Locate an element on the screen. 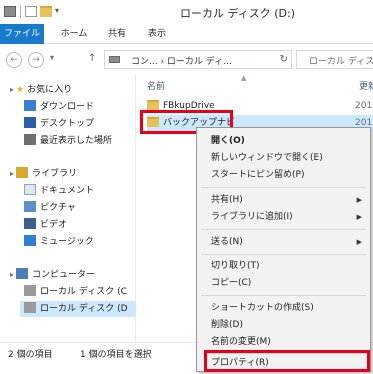 Image resolution: width=373 pixels, height=374 pixels. menu-item-add-to-library: ライブラリに追加(I) ▶ is located at coordinates (283, 217).